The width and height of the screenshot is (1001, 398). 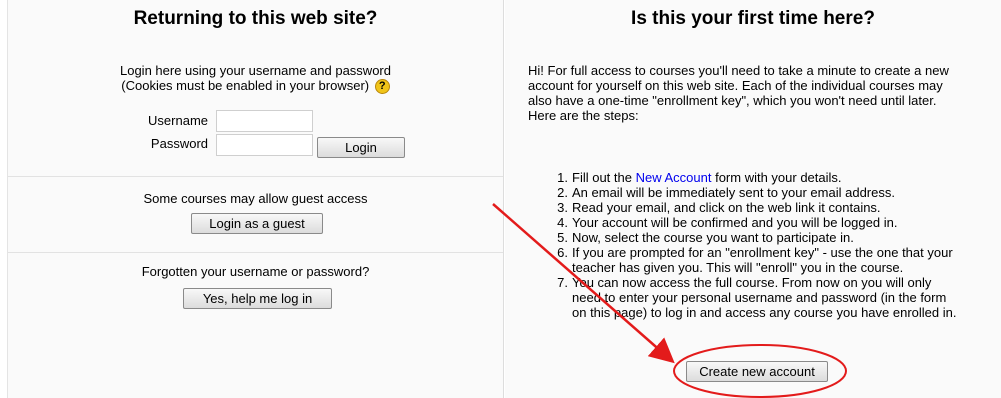 I want to click on login-button: Login, so click(x=361, y=147).